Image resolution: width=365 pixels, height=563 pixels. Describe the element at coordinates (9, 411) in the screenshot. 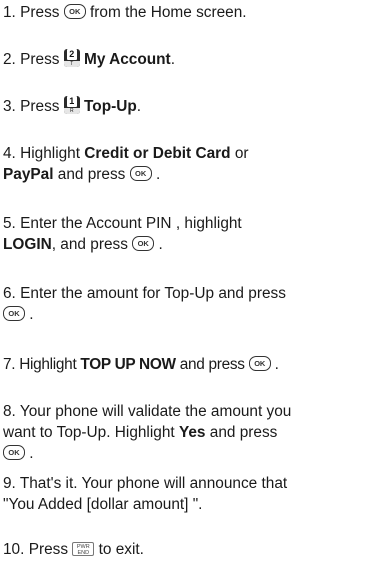

I see `step-number: 8.` at that location.